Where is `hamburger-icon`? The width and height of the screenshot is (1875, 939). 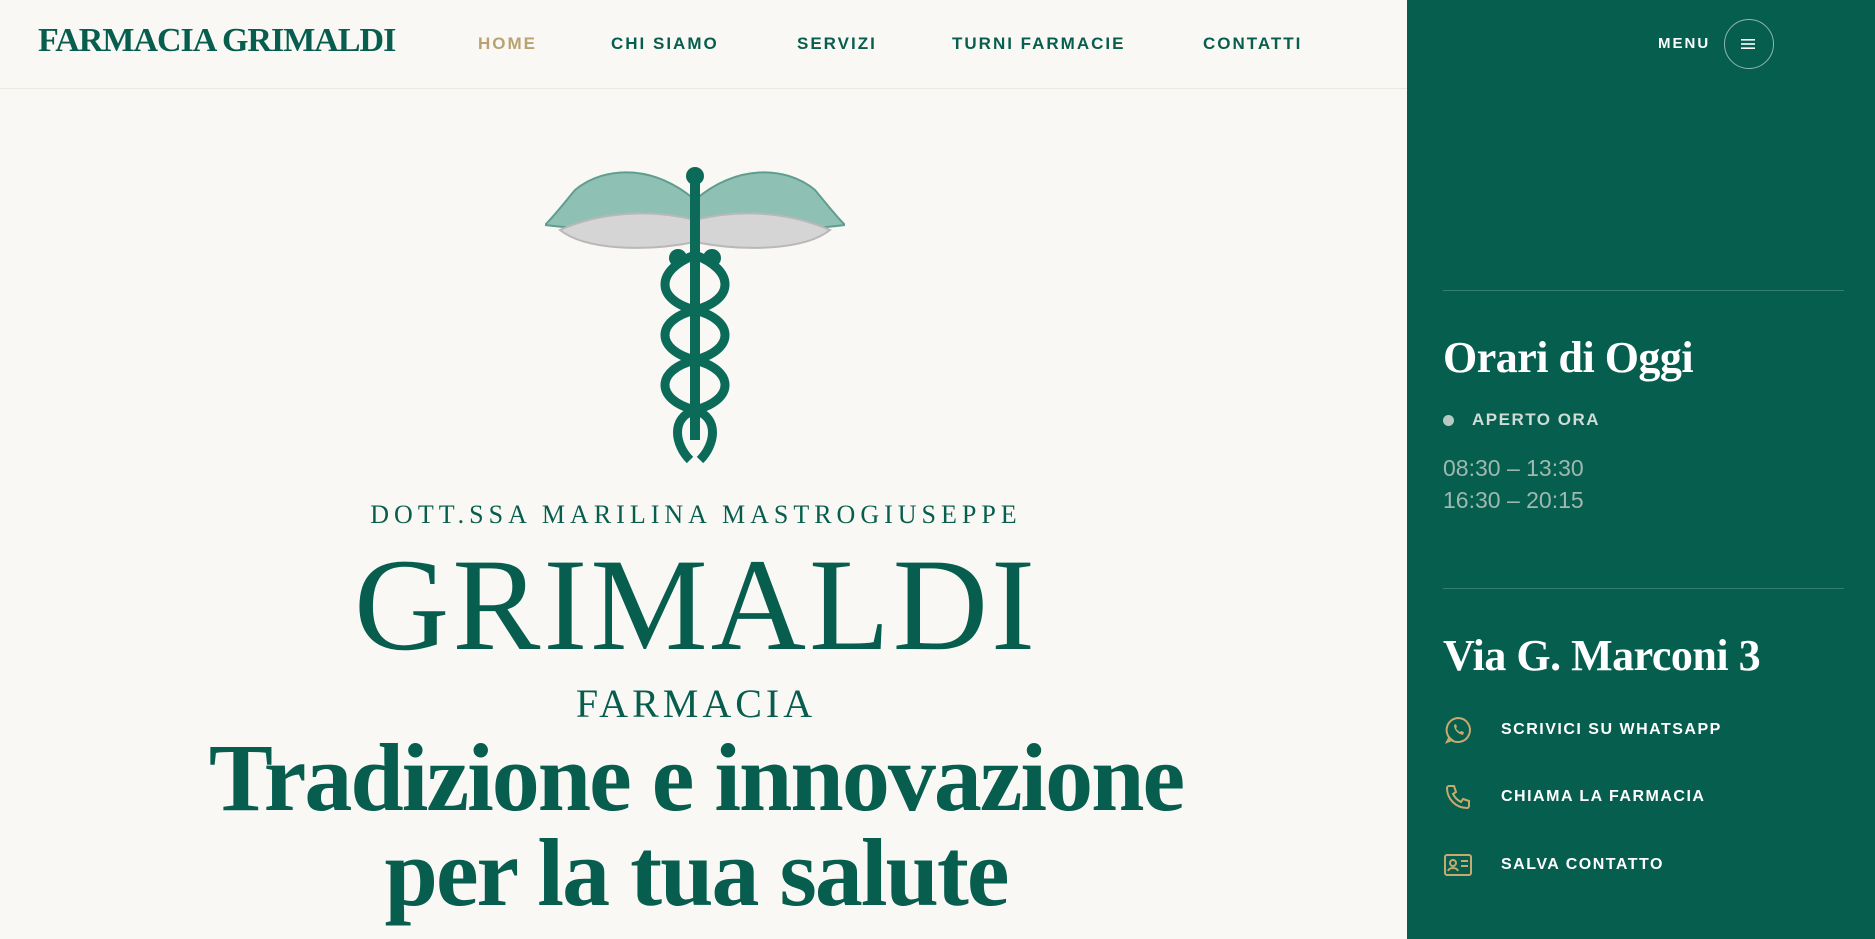 hamburger-icon is located at coordinates (1748, 44).